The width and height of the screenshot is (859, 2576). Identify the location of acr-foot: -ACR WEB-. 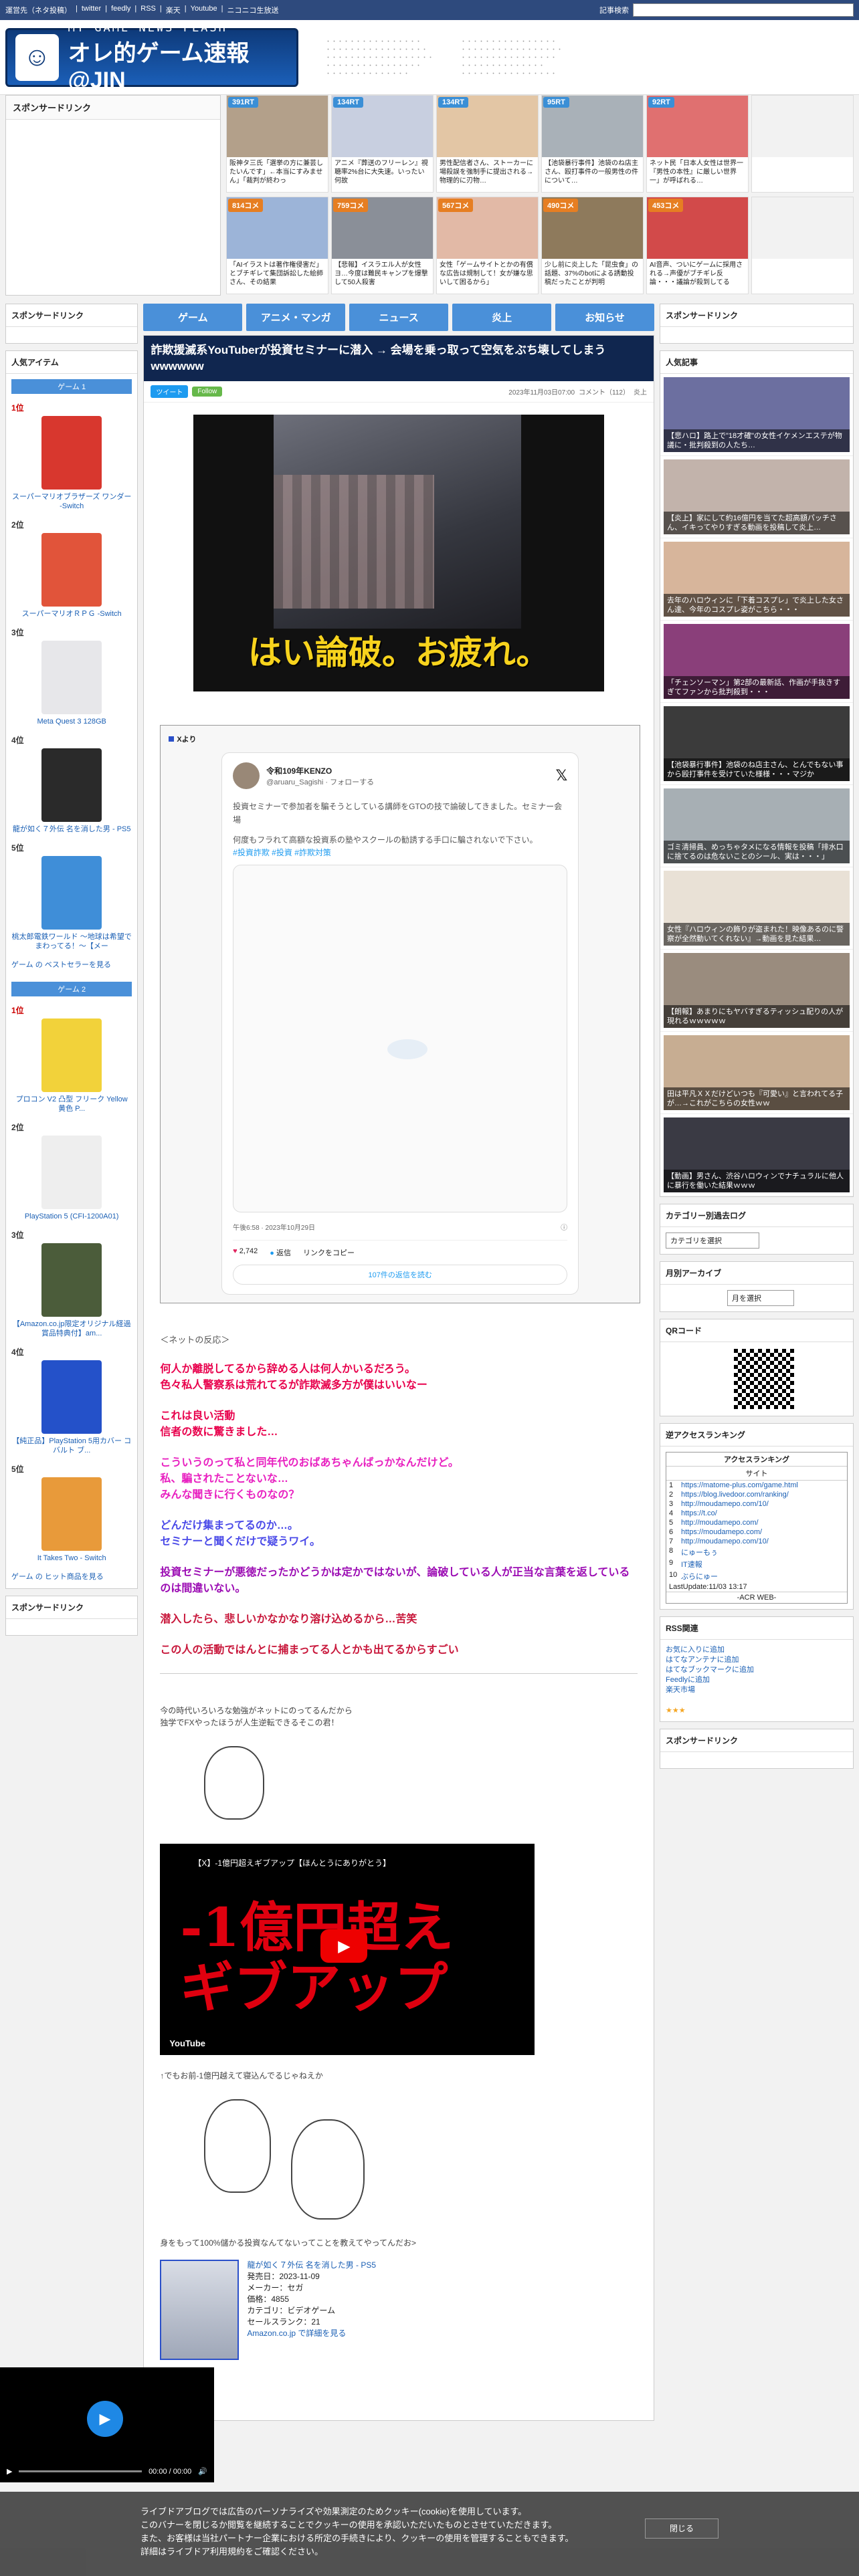
(757, 1597).